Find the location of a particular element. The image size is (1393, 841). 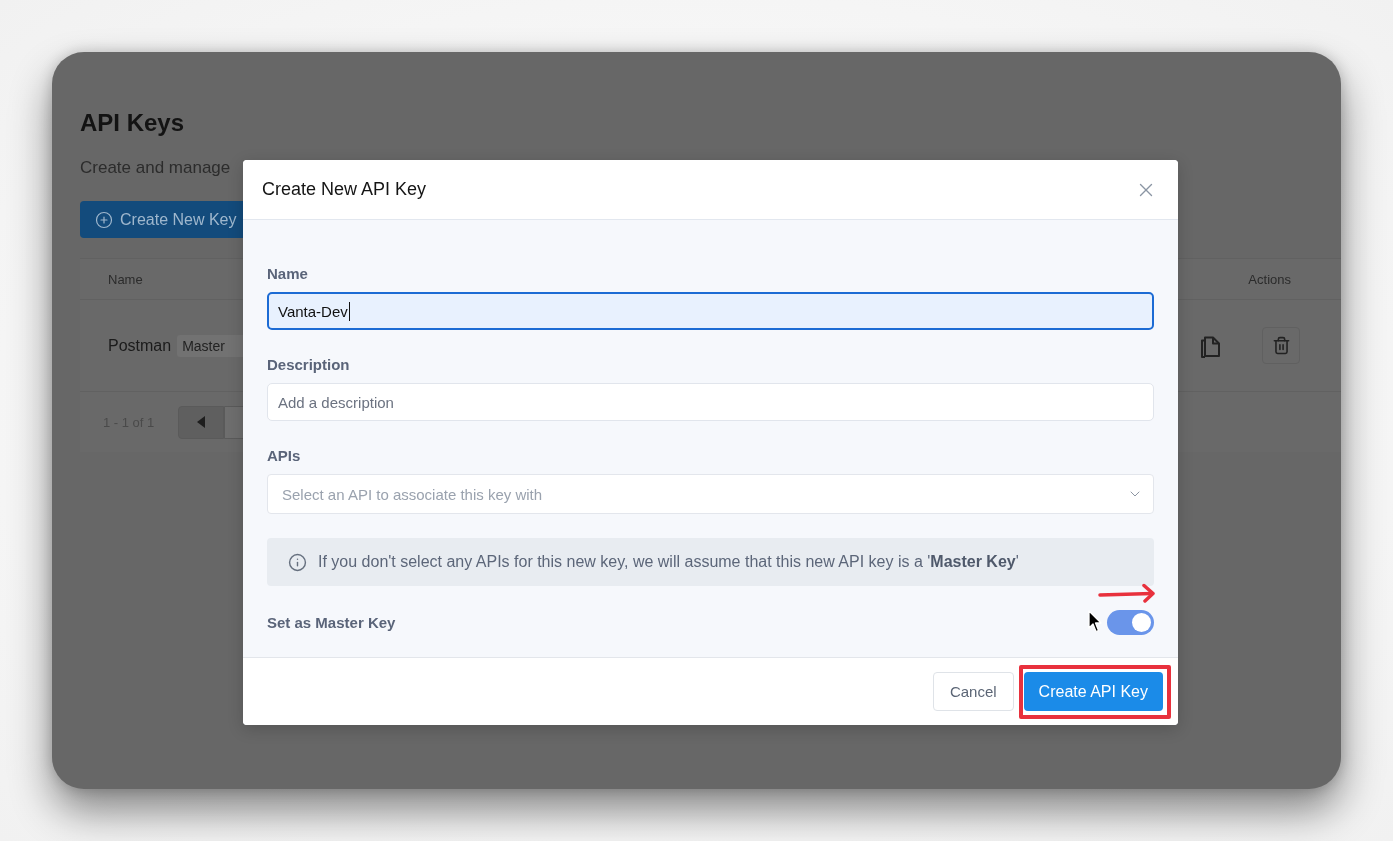

notice-text: If you don't select any APIs for this new key, we will assume that this new API key is a 'Master Key' is located at coordinates (668, 562).